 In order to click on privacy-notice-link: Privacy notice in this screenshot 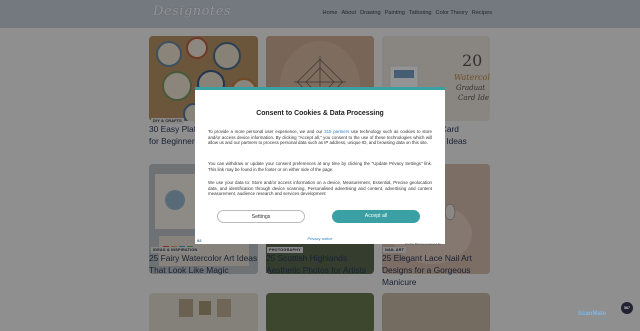, I will do `click(320, 238)`.